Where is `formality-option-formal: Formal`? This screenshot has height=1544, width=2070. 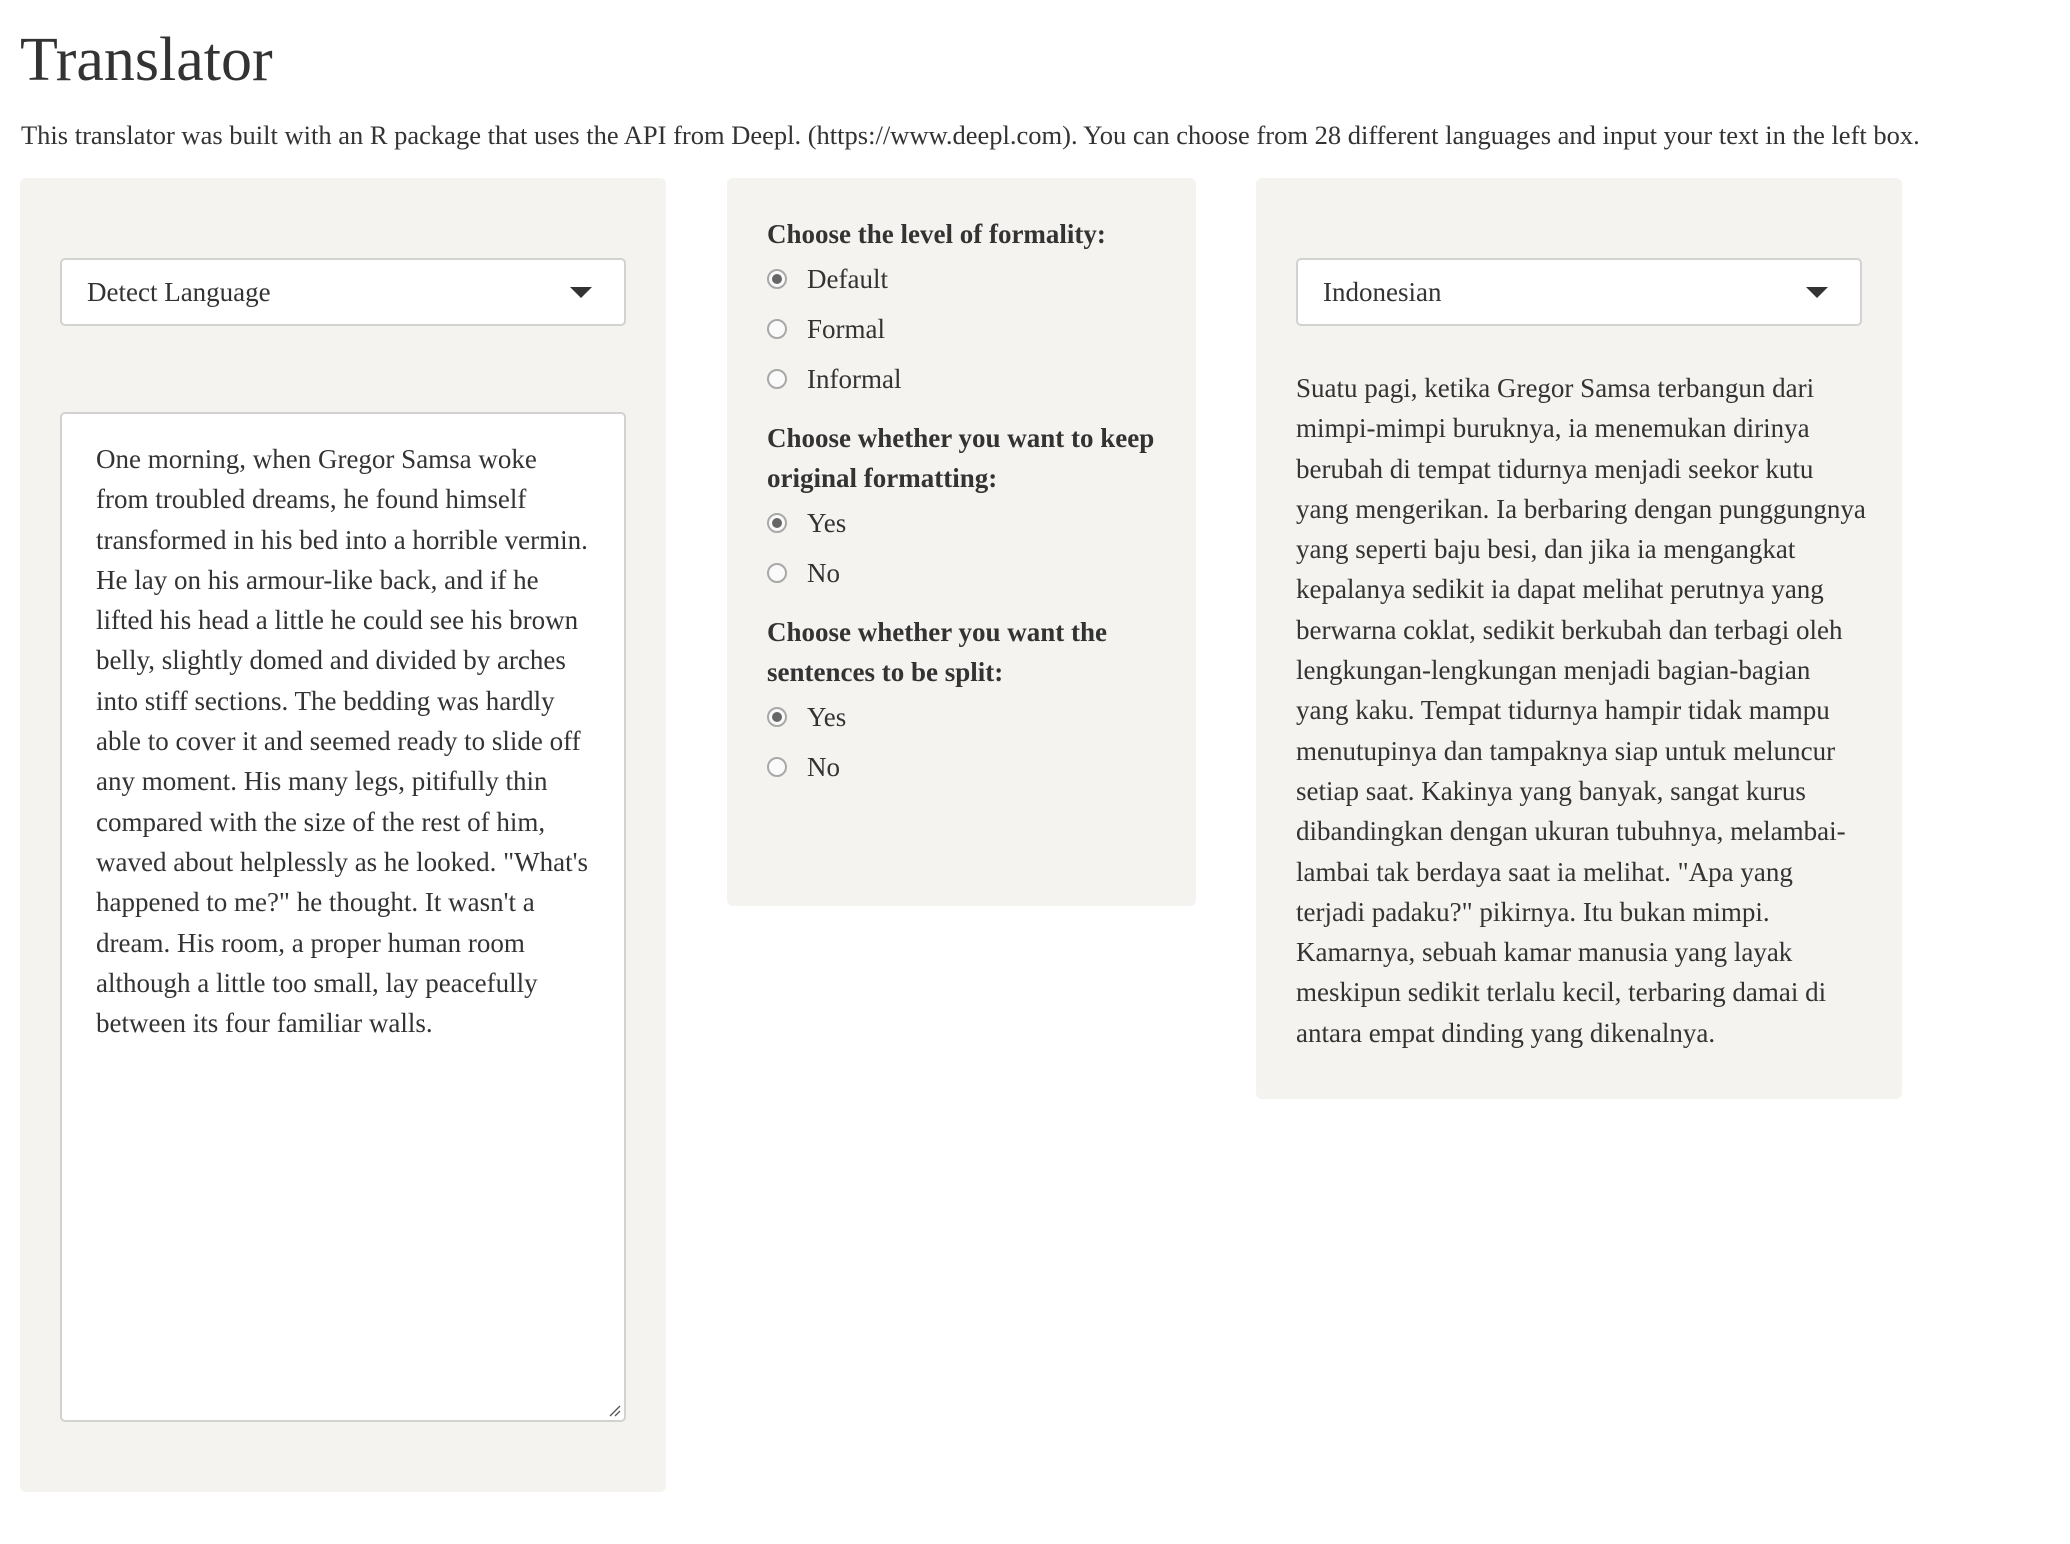
formality-option-formal: Formal is located at coordinates (972, 329).